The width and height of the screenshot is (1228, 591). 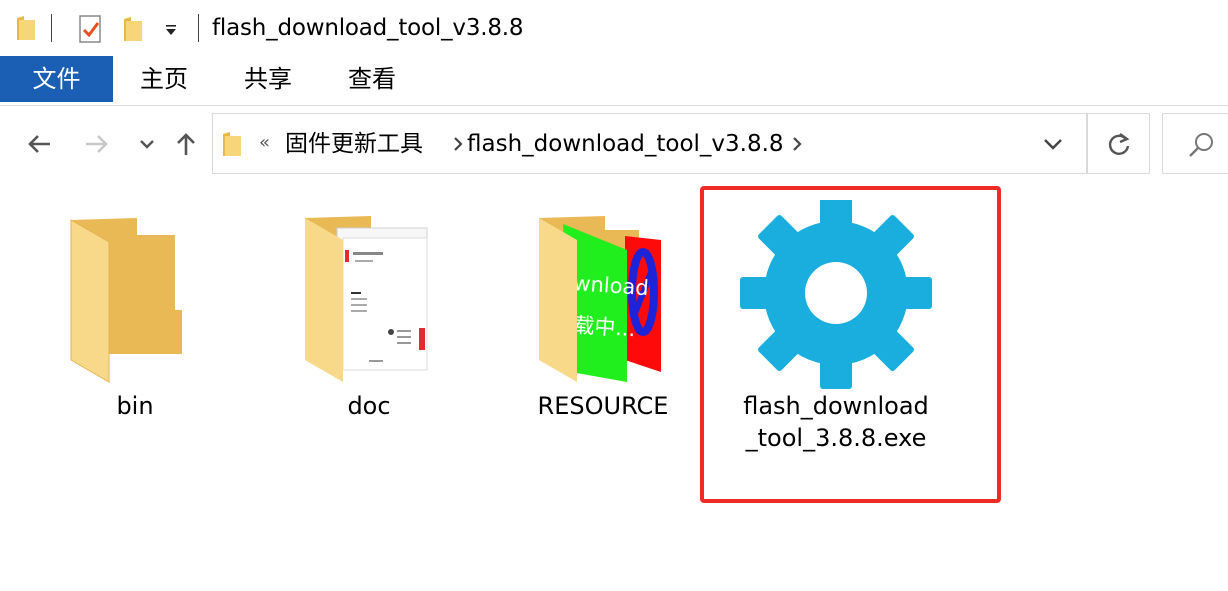 I want to click on file-item-doc: doc, so click(x=369, y=335).